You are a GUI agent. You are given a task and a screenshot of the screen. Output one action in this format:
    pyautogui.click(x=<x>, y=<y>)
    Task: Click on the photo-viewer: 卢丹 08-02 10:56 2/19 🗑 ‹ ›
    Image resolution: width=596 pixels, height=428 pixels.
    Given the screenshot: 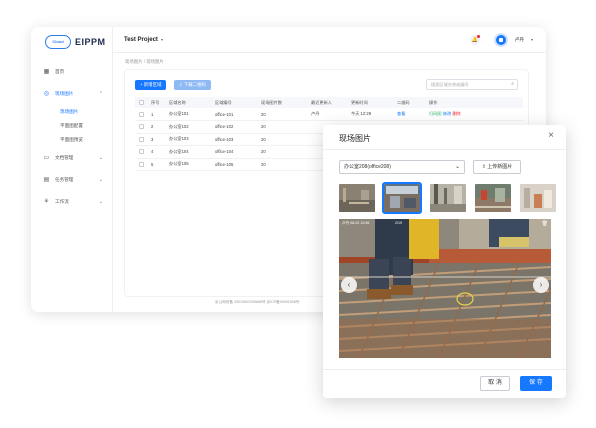 What is the action you would take?
    pyautogui.click(x=445, y=288)
    